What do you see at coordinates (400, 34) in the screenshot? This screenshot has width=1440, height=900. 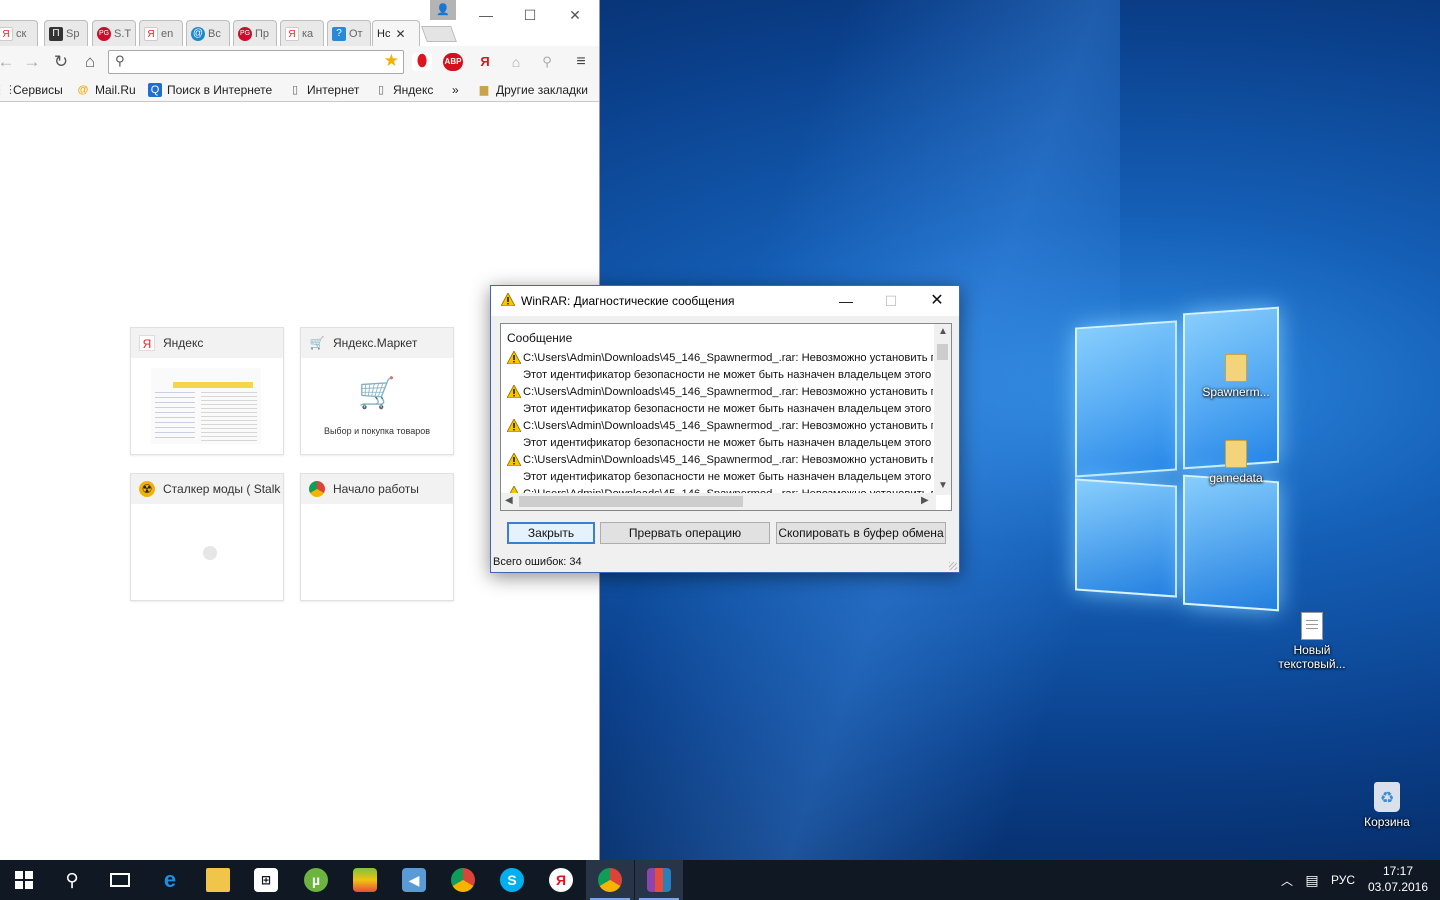 I see `close-icon: ✕` at bounding box center [400, 34].